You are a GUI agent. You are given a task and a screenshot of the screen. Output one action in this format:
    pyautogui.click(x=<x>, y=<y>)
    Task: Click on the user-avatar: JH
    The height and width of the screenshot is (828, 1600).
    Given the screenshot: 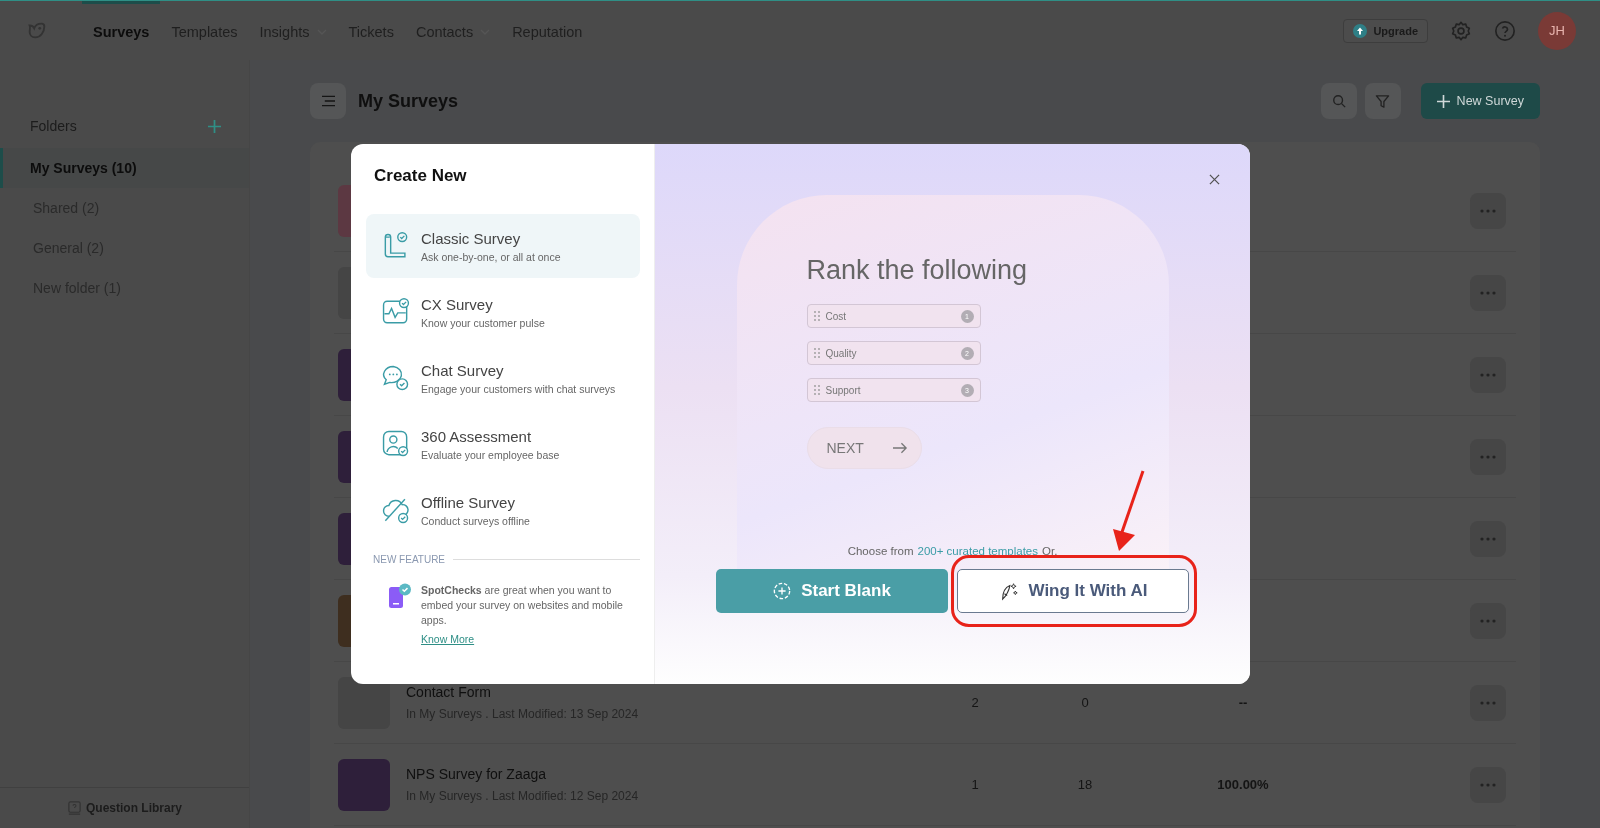 What is the action you would take?
    pyautogui.click(x=1557, y=30)
    